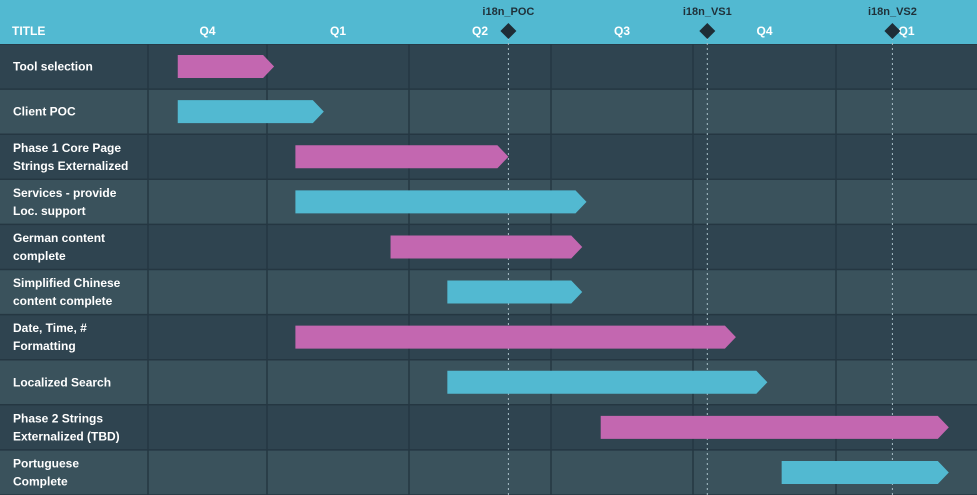 The width and height of the screenshot is (977, 495). What do you see at coordinates (707, 12) in the screenshot?
I see `milestone-label: i18n_VS1` at bounding box center [707, 12].